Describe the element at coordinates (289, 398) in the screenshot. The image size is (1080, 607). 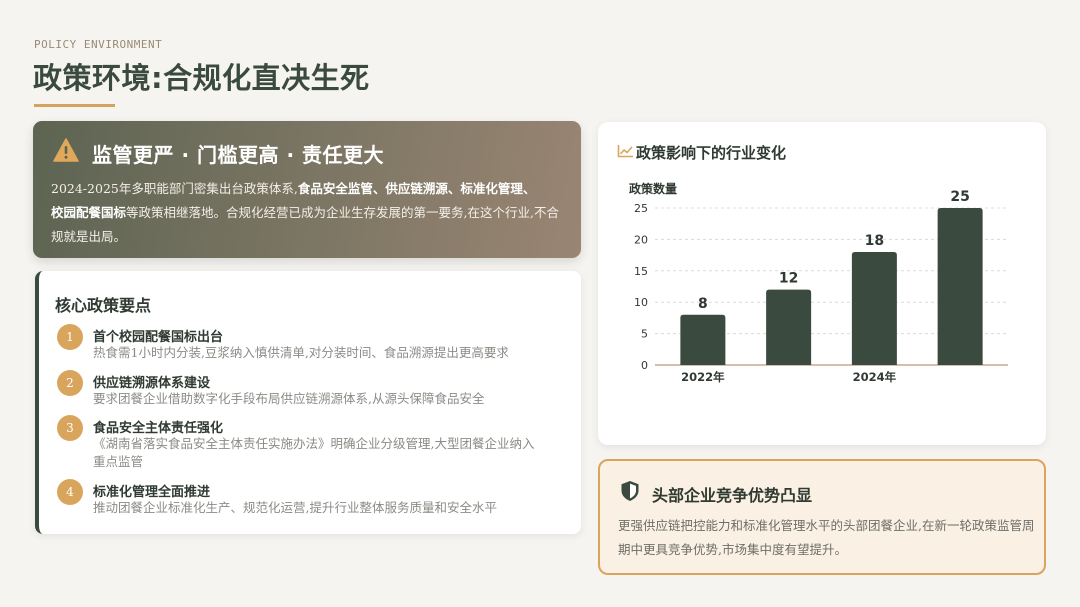
I see `policy-item-desc: 要求团餐企业借助数字化手段布局供应链溯源体系,从源头保障食品安全` at that location.